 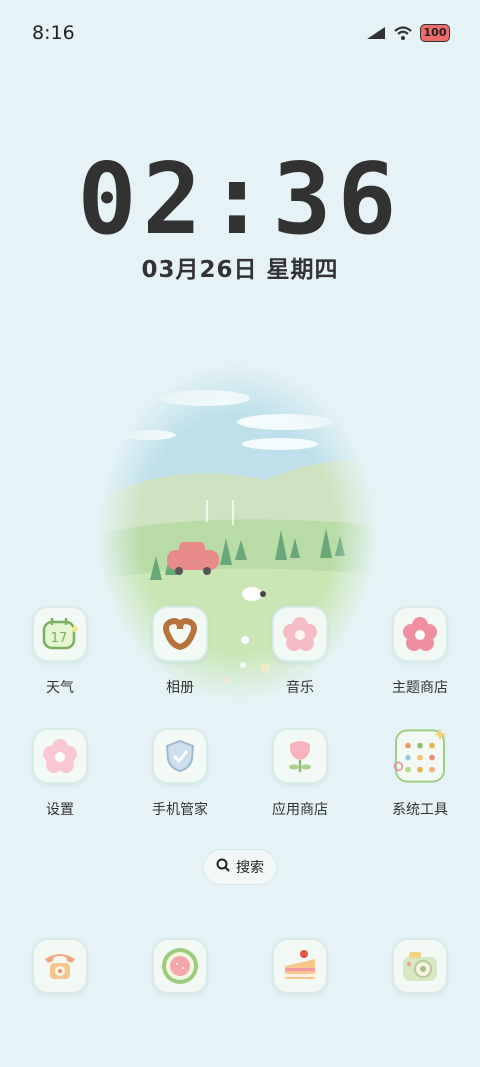 I want to click on app-gallery: 相册, so click(x=180, y=667).